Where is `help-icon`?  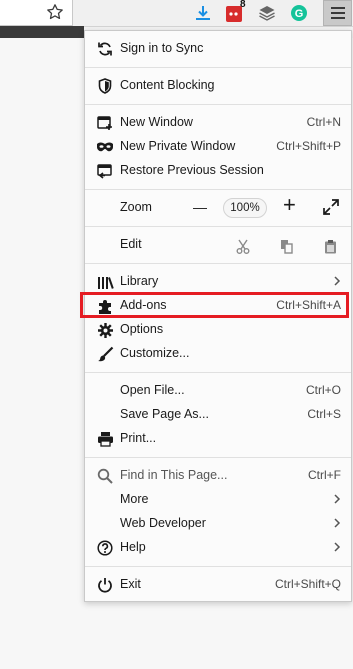
help-icon is located at coordinates (105, 548).